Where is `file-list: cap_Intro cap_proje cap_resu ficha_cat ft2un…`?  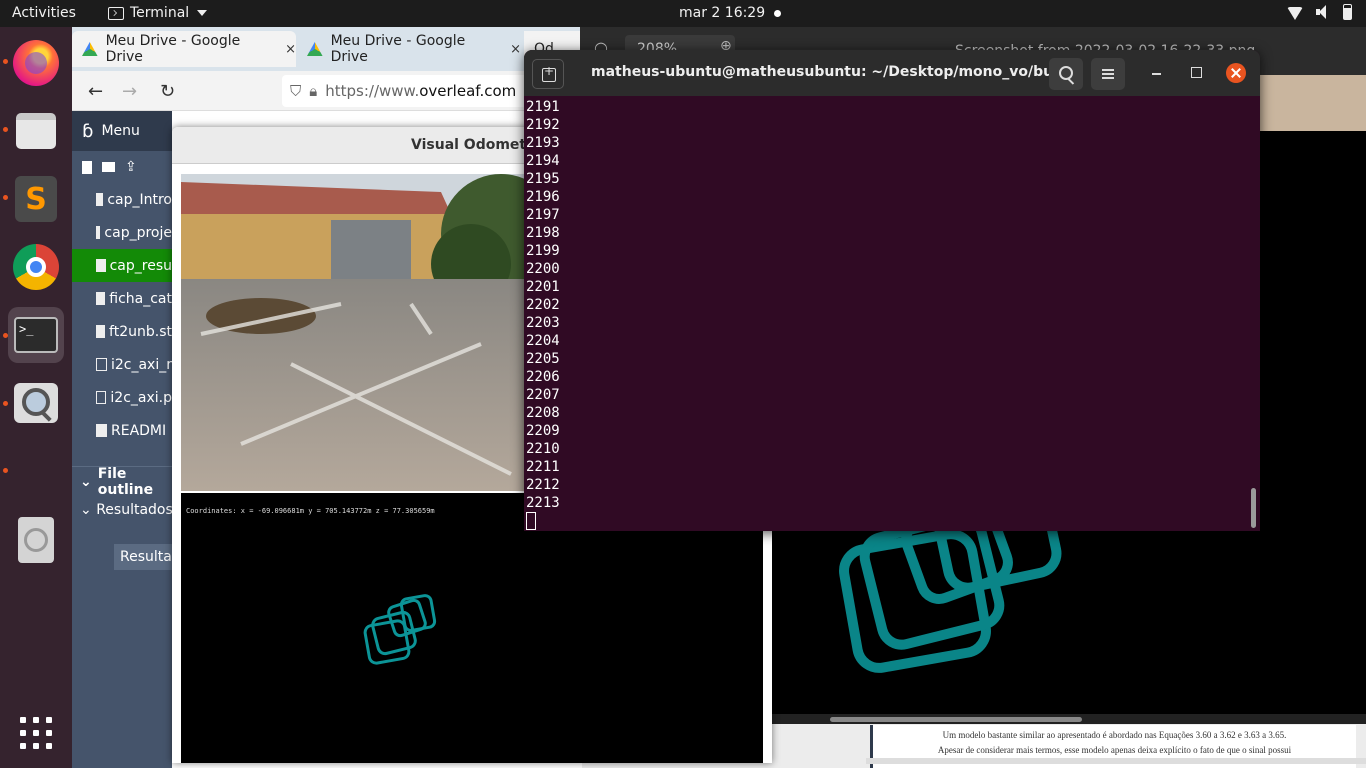
file-list: cap_Intro cap_proje cap_resu ficha_cat ft2un… is located at coordinates (122, 315).